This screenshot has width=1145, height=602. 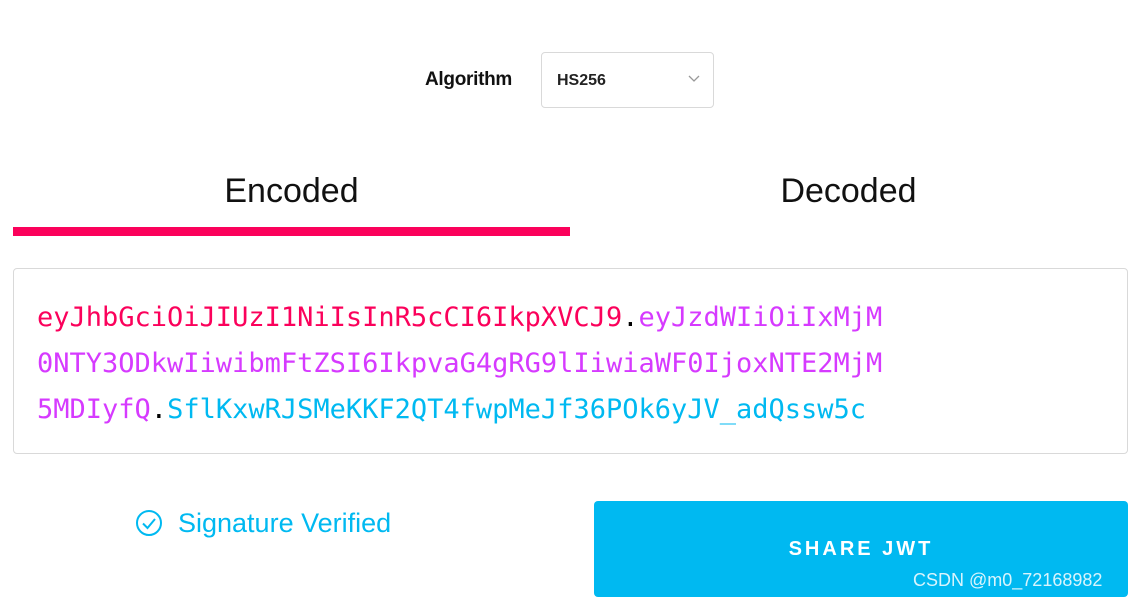 What do you see at coordinates (149, 523) in the screenshot?
I see `check-circle-icon` at bounding box center [149, 523].